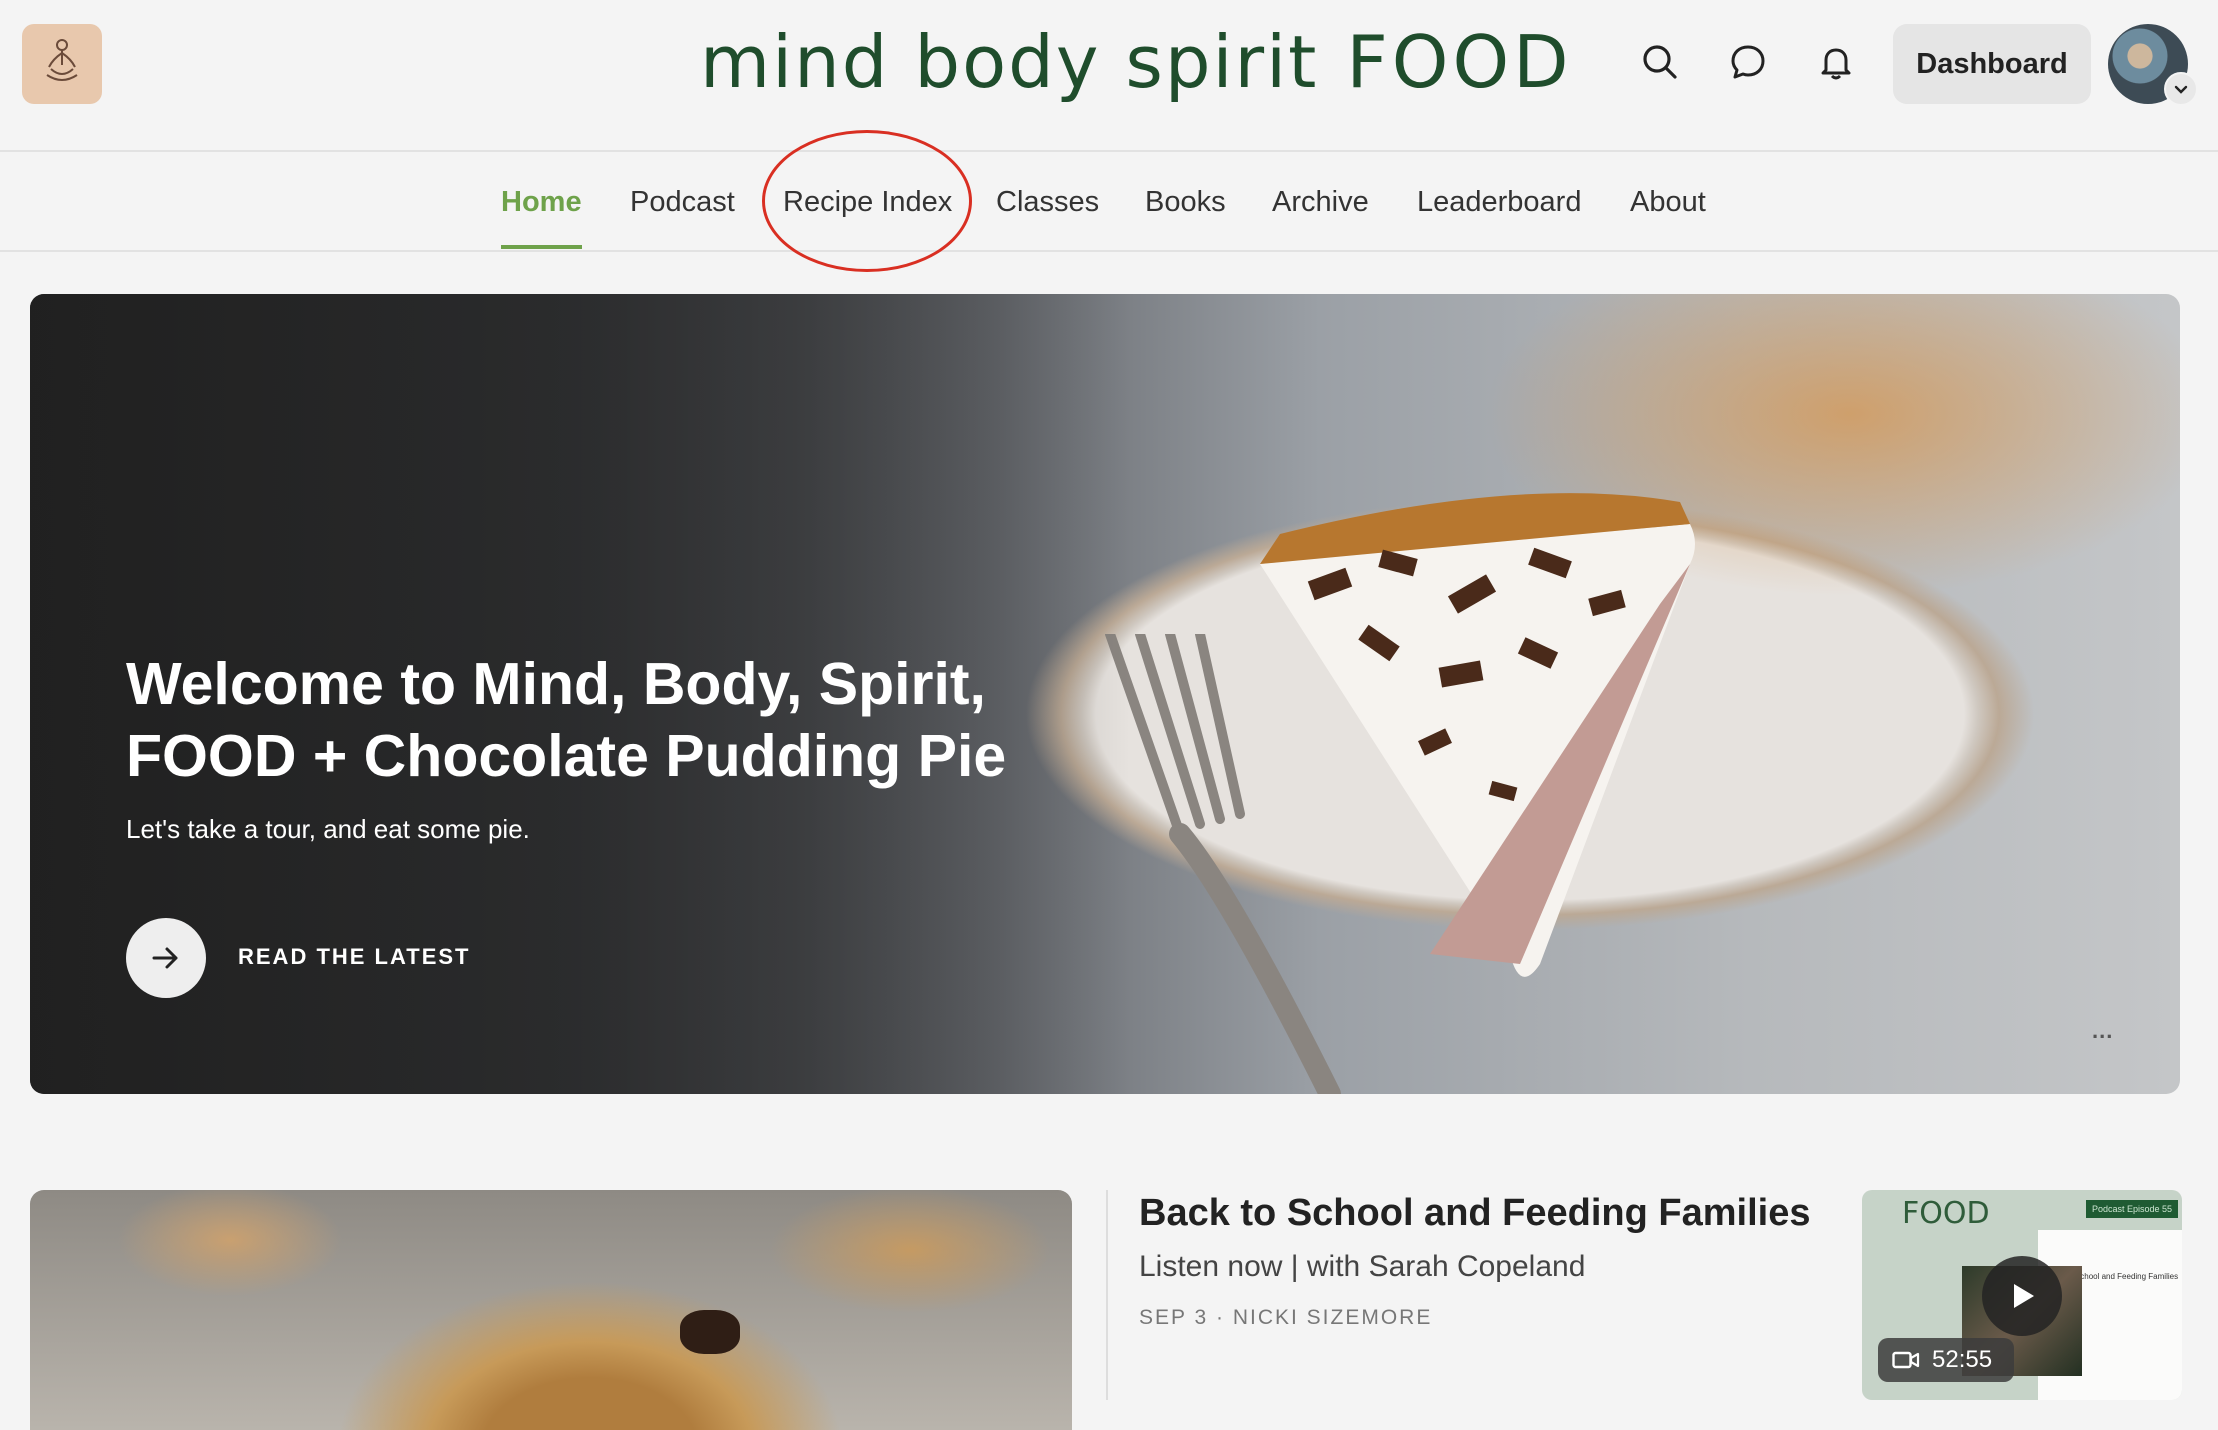  I want to click on site-title-right: FOOD, so click(1459, 62).